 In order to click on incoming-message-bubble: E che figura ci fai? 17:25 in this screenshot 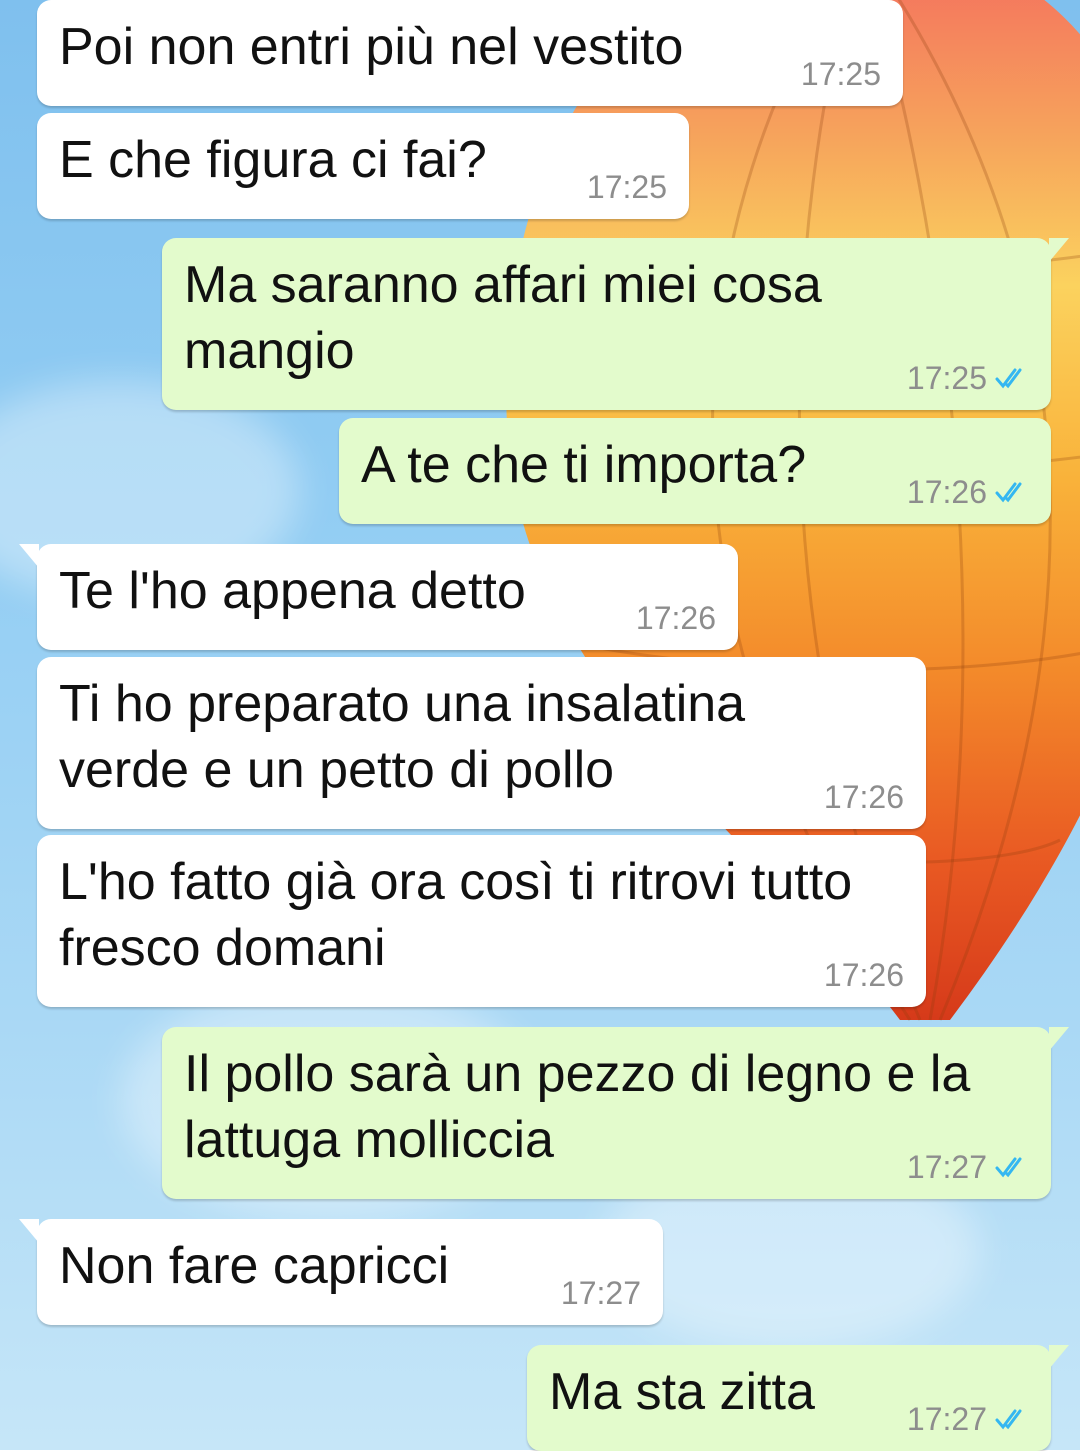, I will do `click(363, 166)`.